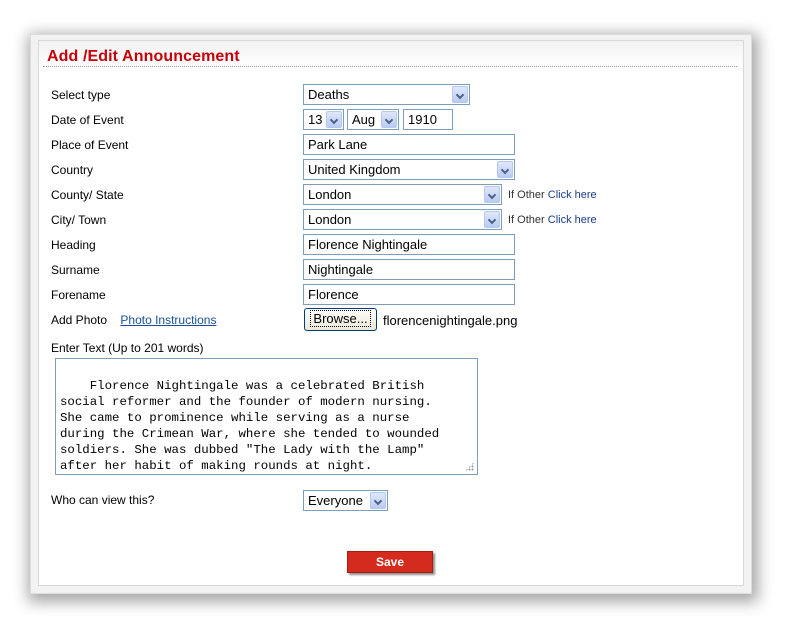 Image resolution: width=785 pixels, height=624 pixels. I want to click on city-town-label: City/ Town, so click(79, 220).